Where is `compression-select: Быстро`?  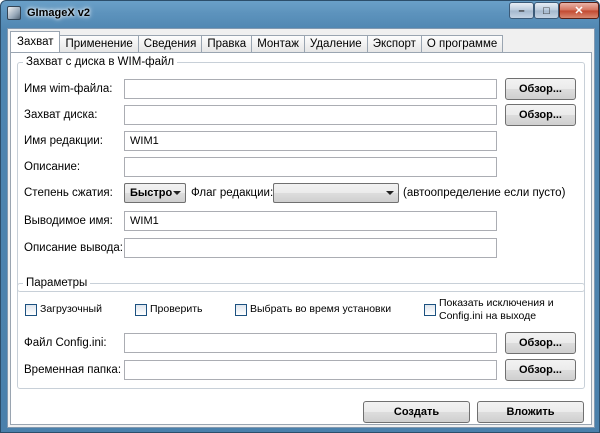 compression-select: Быстро is located at coordinates (155, 193).